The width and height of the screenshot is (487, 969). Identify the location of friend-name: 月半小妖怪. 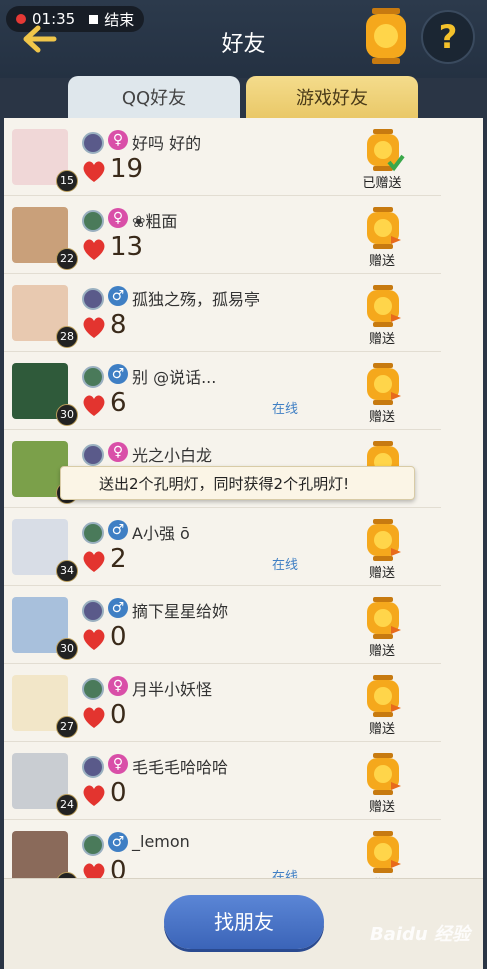
(172, 689).